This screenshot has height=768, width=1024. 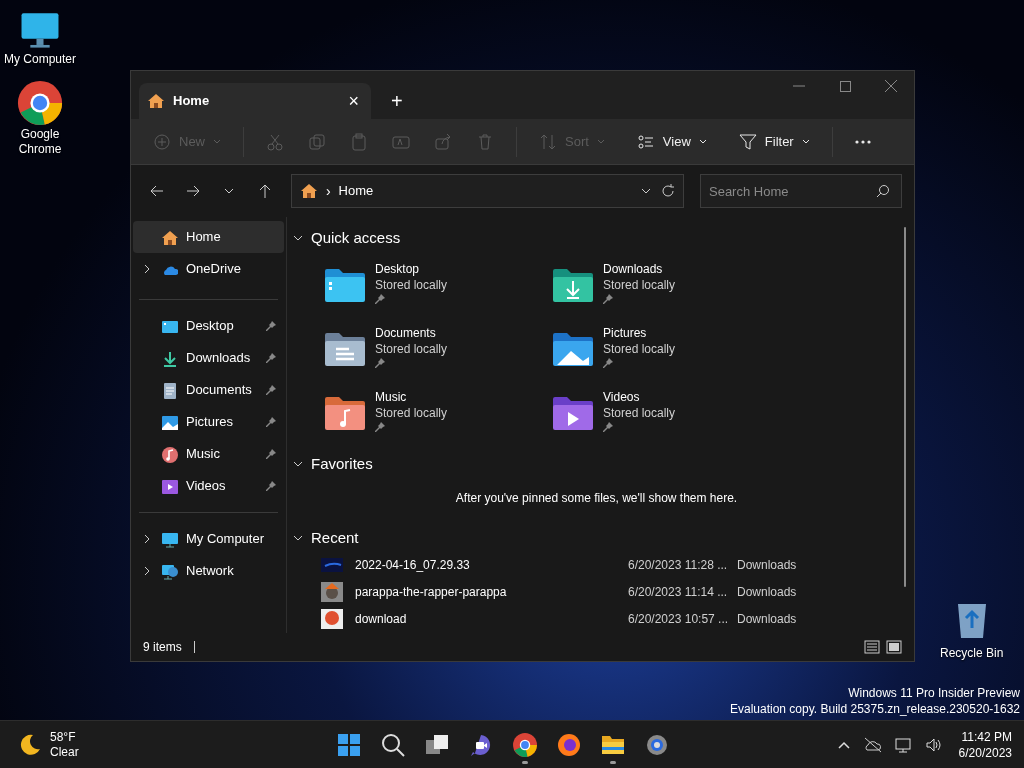 I want to click on tiles-view-icon, so click(x=894, y=647).